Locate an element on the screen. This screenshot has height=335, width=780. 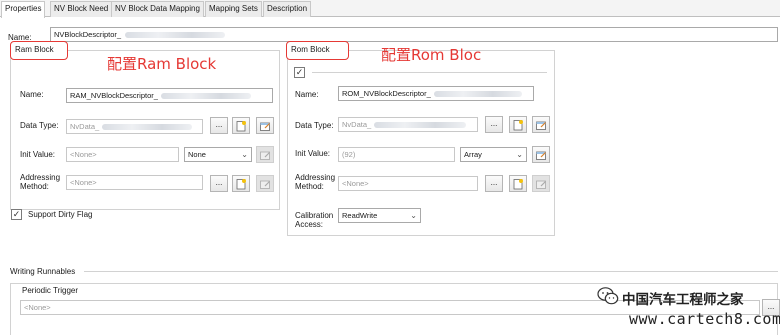
name-value: NVBlockDescriptor_ is located at coordinates (88, 34).